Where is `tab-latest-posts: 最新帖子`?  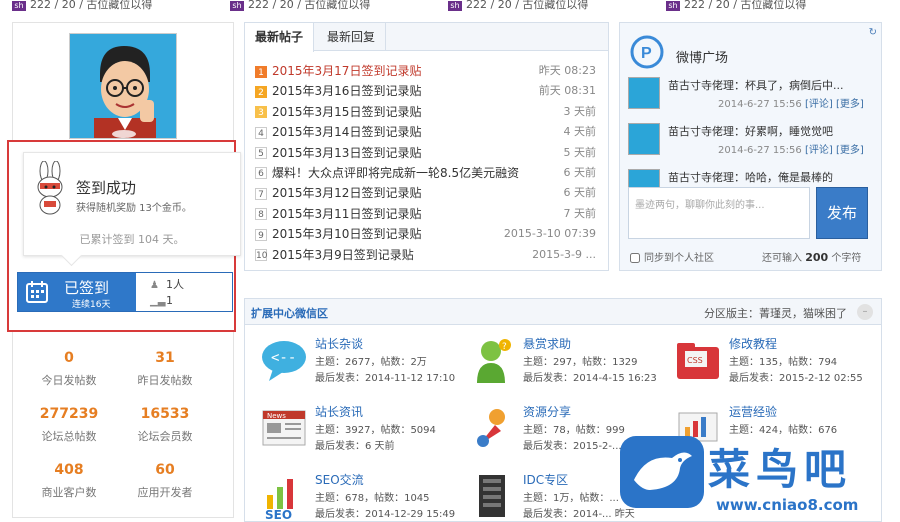 tab-latest-posts: 最新帖子 is located at coordinates (280, 37).